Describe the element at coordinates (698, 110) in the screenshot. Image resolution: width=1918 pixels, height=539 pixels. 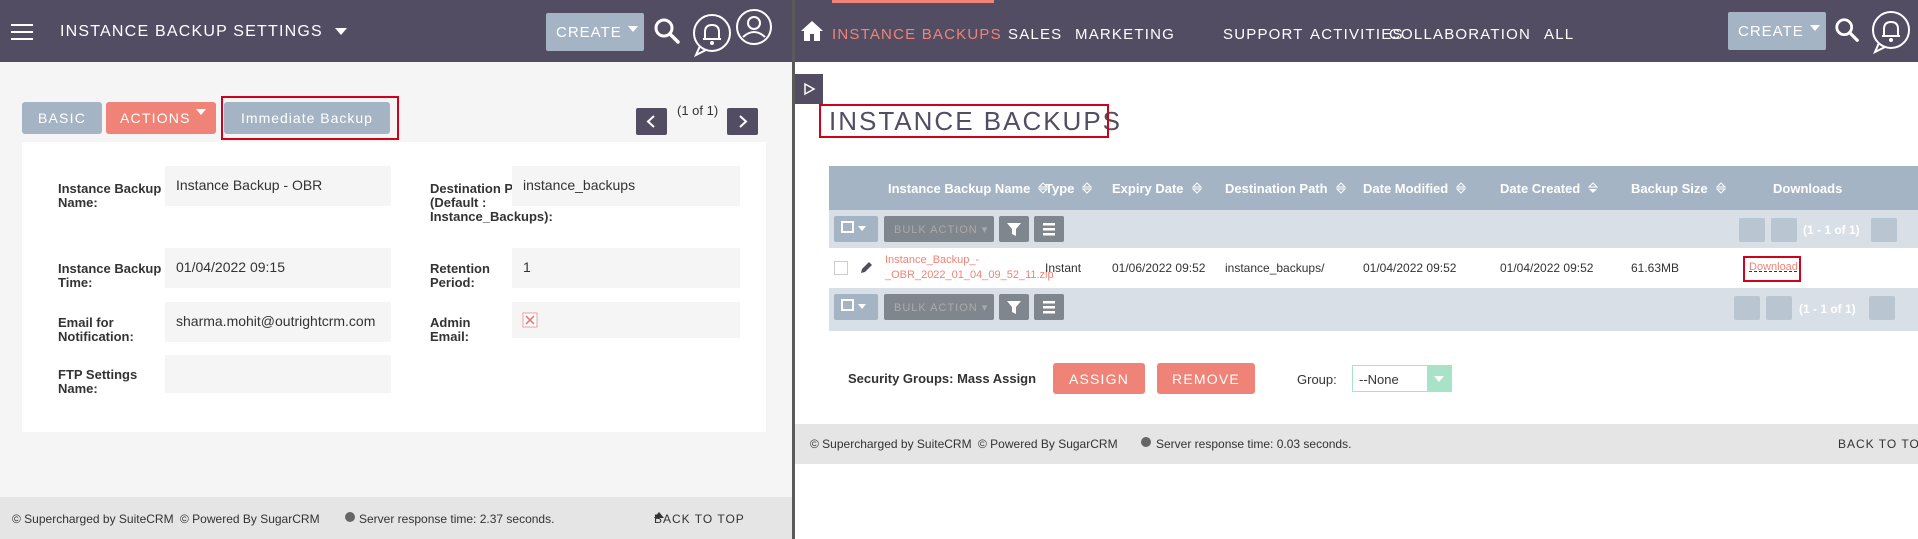
I see `record-pagination: (1 of 1)` at that location.